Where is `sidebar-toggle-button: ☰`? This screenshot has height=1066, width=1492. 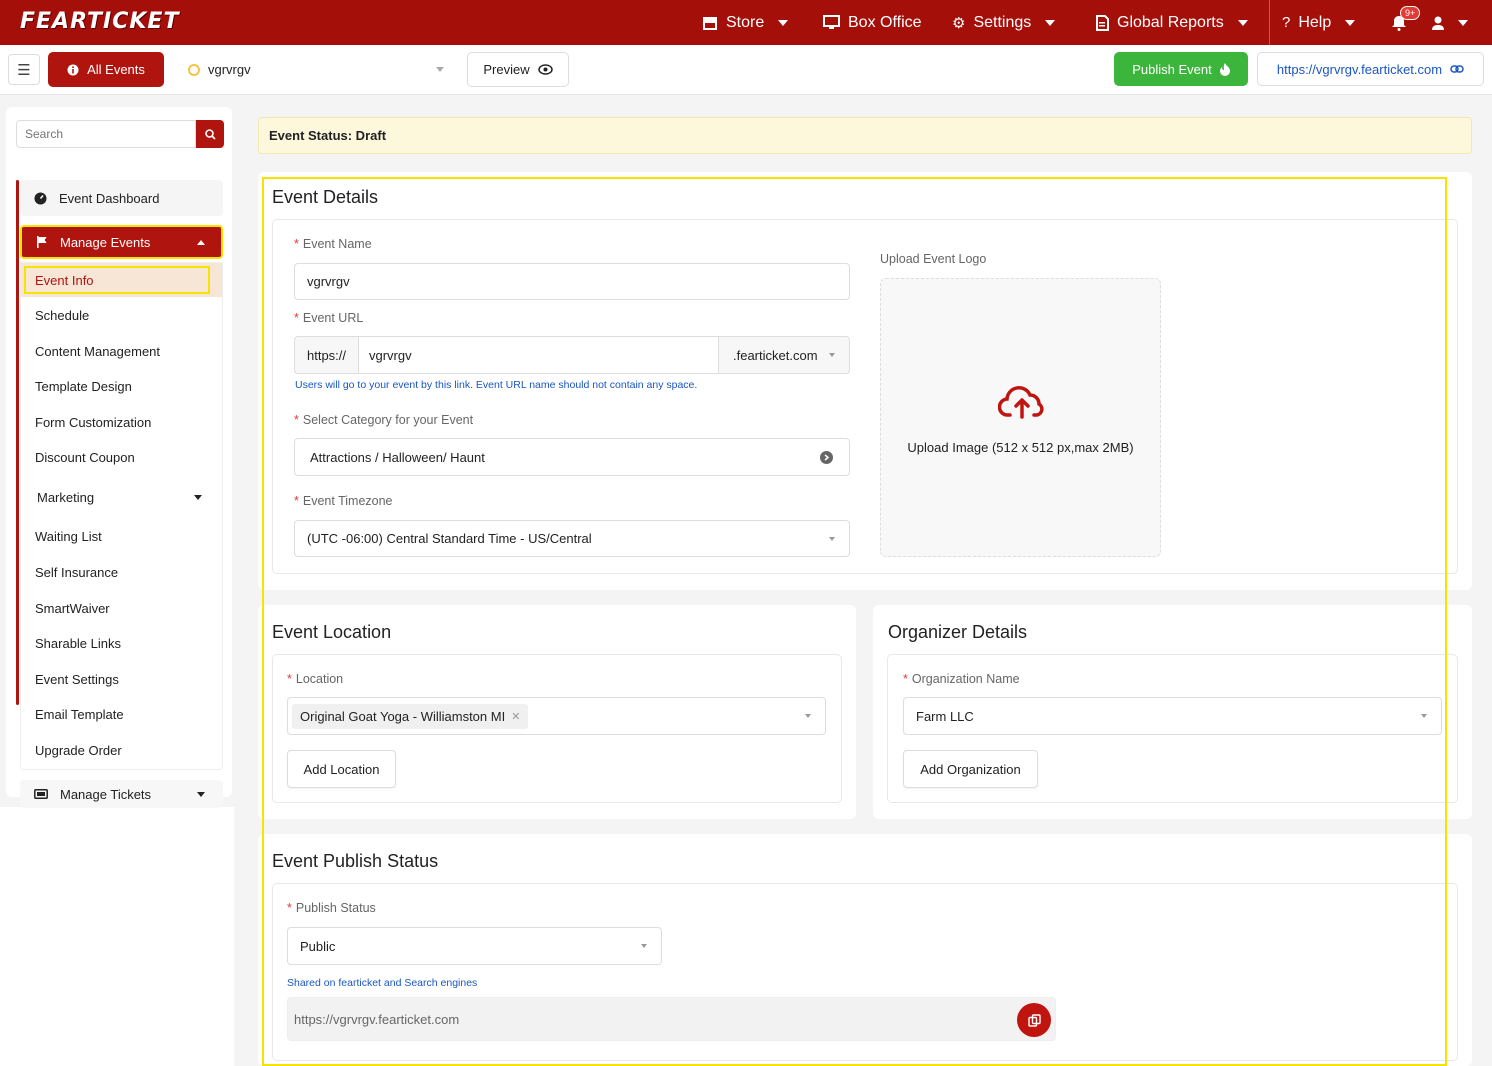 sidebar-toggle-button: ☰ is located at coordinates (24, 69).